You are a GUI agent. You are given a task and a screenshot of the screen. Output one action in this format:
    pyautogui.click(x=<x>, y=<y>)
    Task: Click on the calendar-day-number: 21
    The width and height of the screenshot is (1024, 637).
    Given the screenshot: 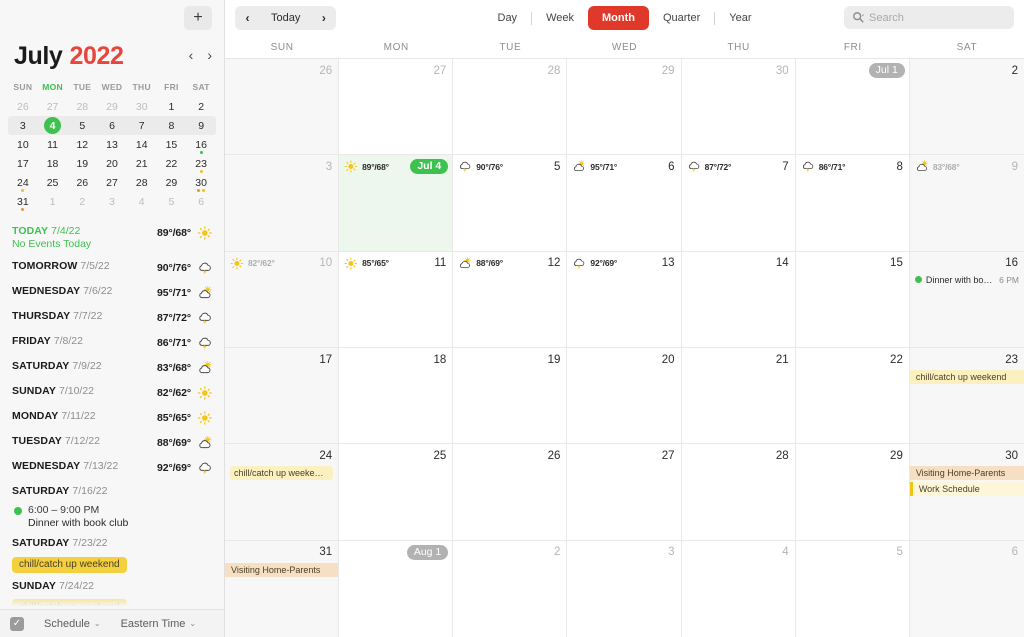 What is the action you would take?
    pyautogui.click(x=783, y=360)
    